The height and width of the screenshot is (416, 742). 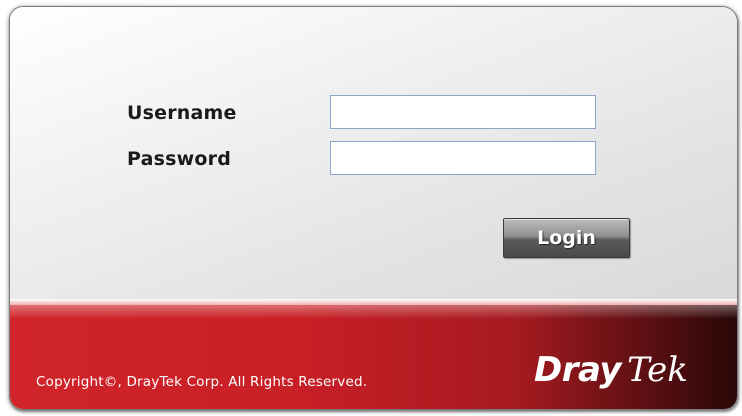 I want to click on draytek-logo: Dray Tek, so click(x=611, y=370).